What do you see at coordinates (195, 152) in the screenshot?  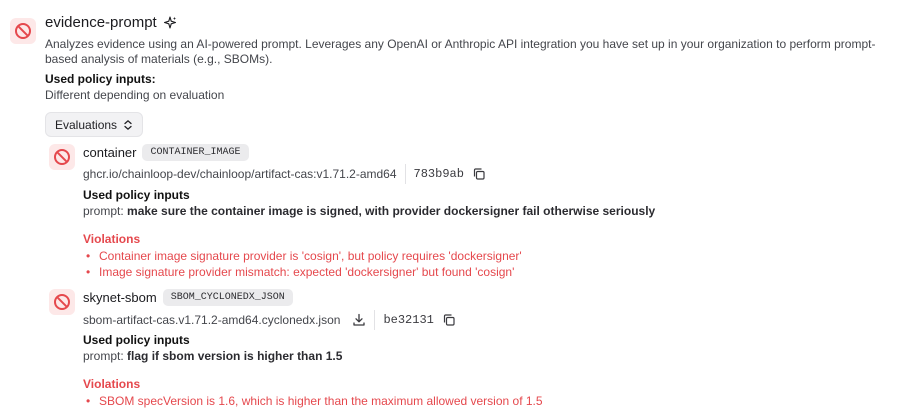 I see `material-kind-badge: CONTAINER_IMAGE` at bounding box center [195, 152].